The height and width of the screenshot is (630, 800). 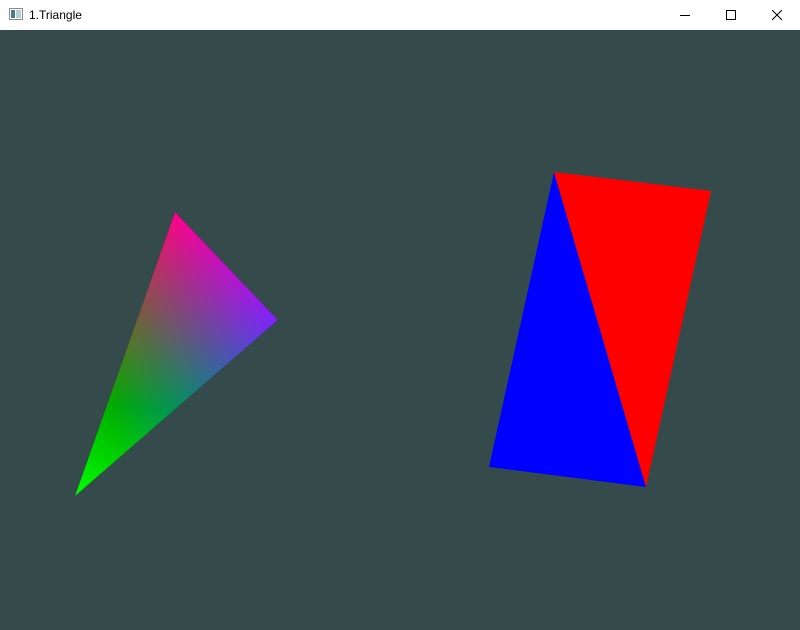 I want to click on minimize-button, so click(x=685, y=15).